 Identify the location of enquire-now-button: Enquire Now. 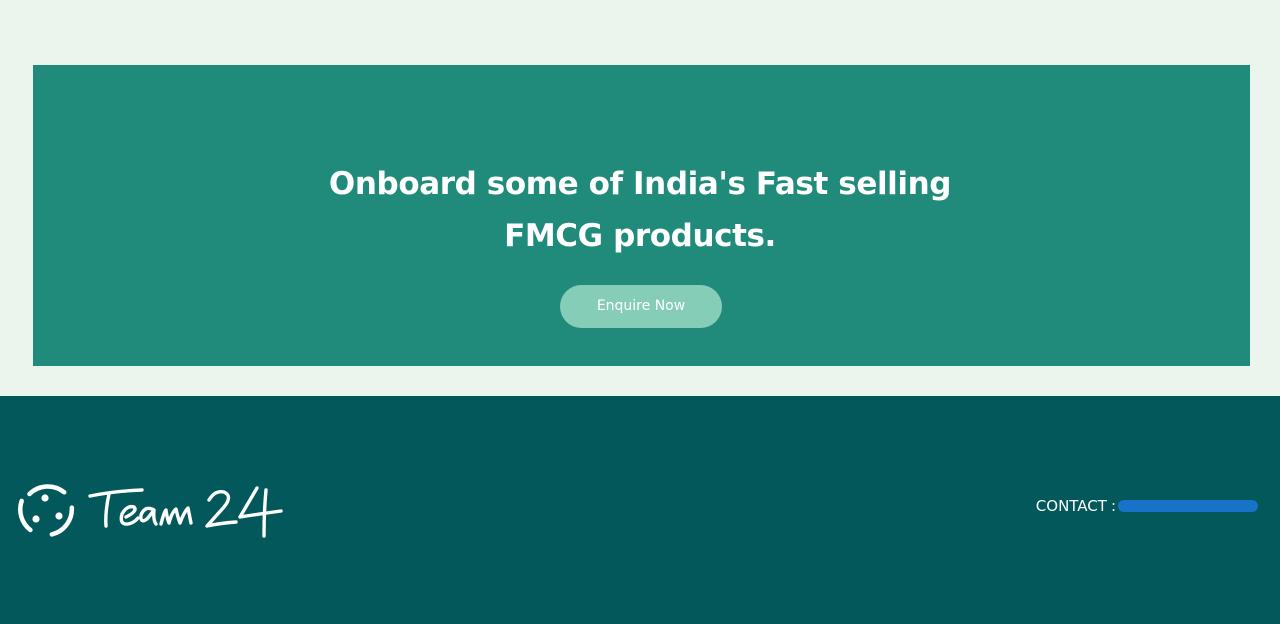
(641, 306).